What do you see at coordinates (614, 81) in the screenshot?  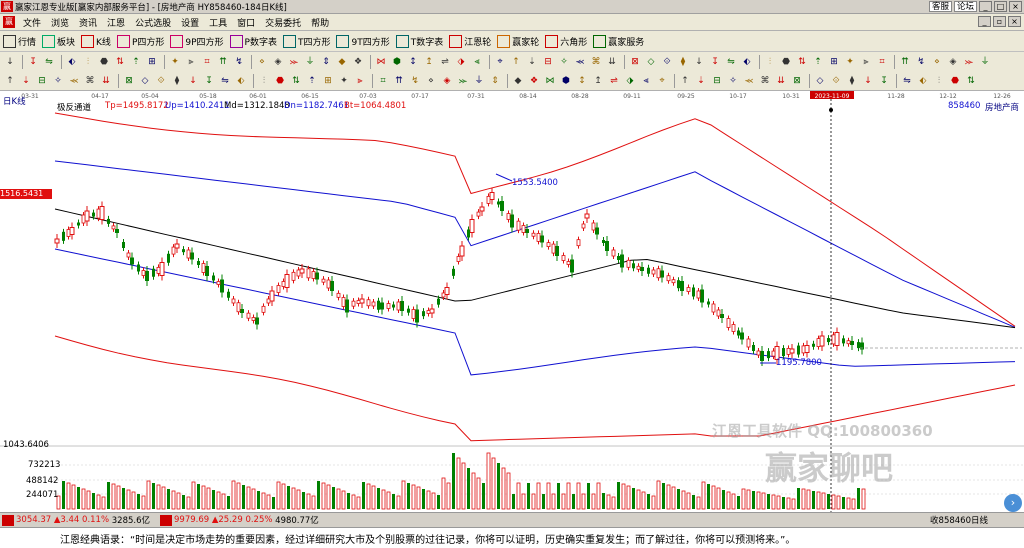 I see `analysis-tool-36-icon: ⇌` at bounding box center [614, 81].